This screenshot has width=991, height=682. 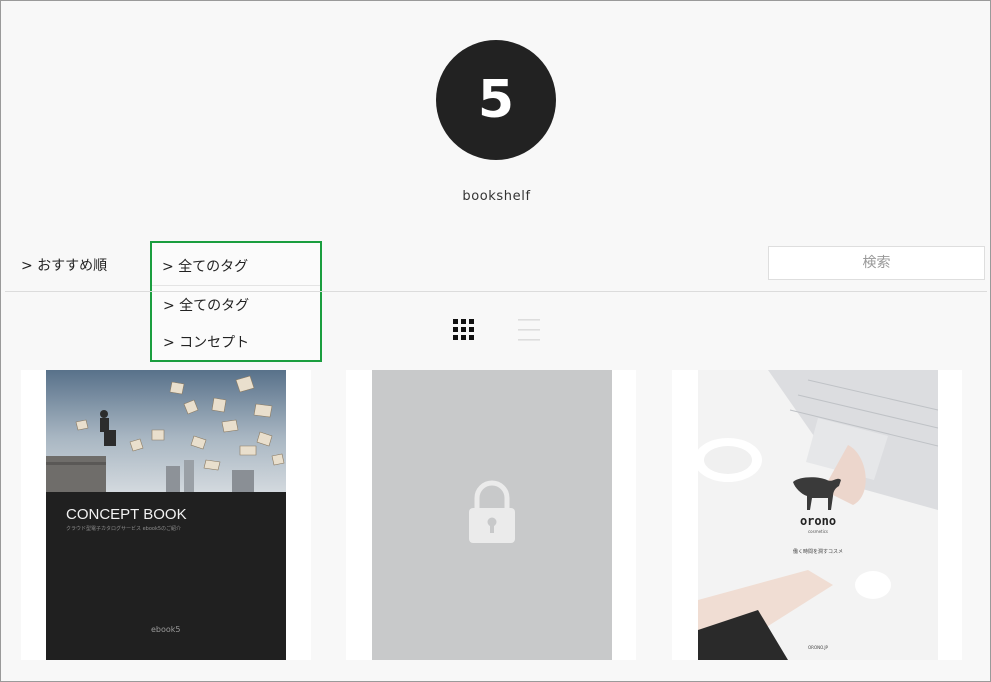 I want to click on grid-view-toggle, so click(x=463, y=329).